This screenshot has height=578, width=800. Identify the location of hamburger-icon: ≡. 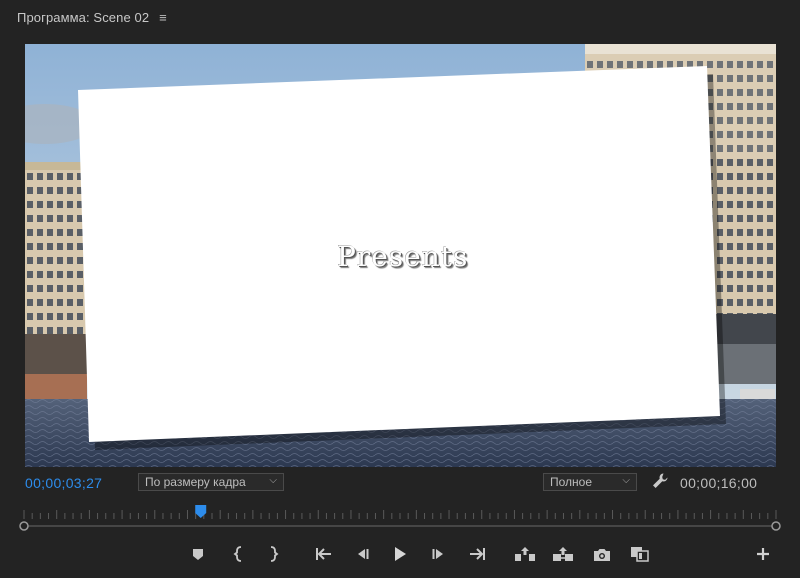
(163, 17).